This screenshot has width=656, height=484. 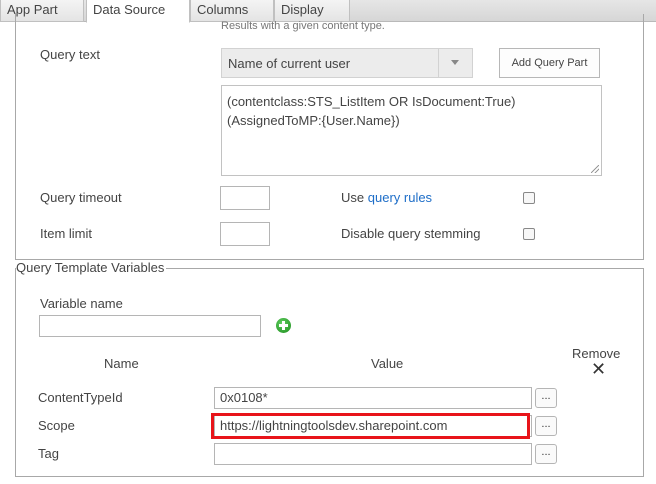 I want to click on query-part-select: Name of current user, so click(x=347, y=63).